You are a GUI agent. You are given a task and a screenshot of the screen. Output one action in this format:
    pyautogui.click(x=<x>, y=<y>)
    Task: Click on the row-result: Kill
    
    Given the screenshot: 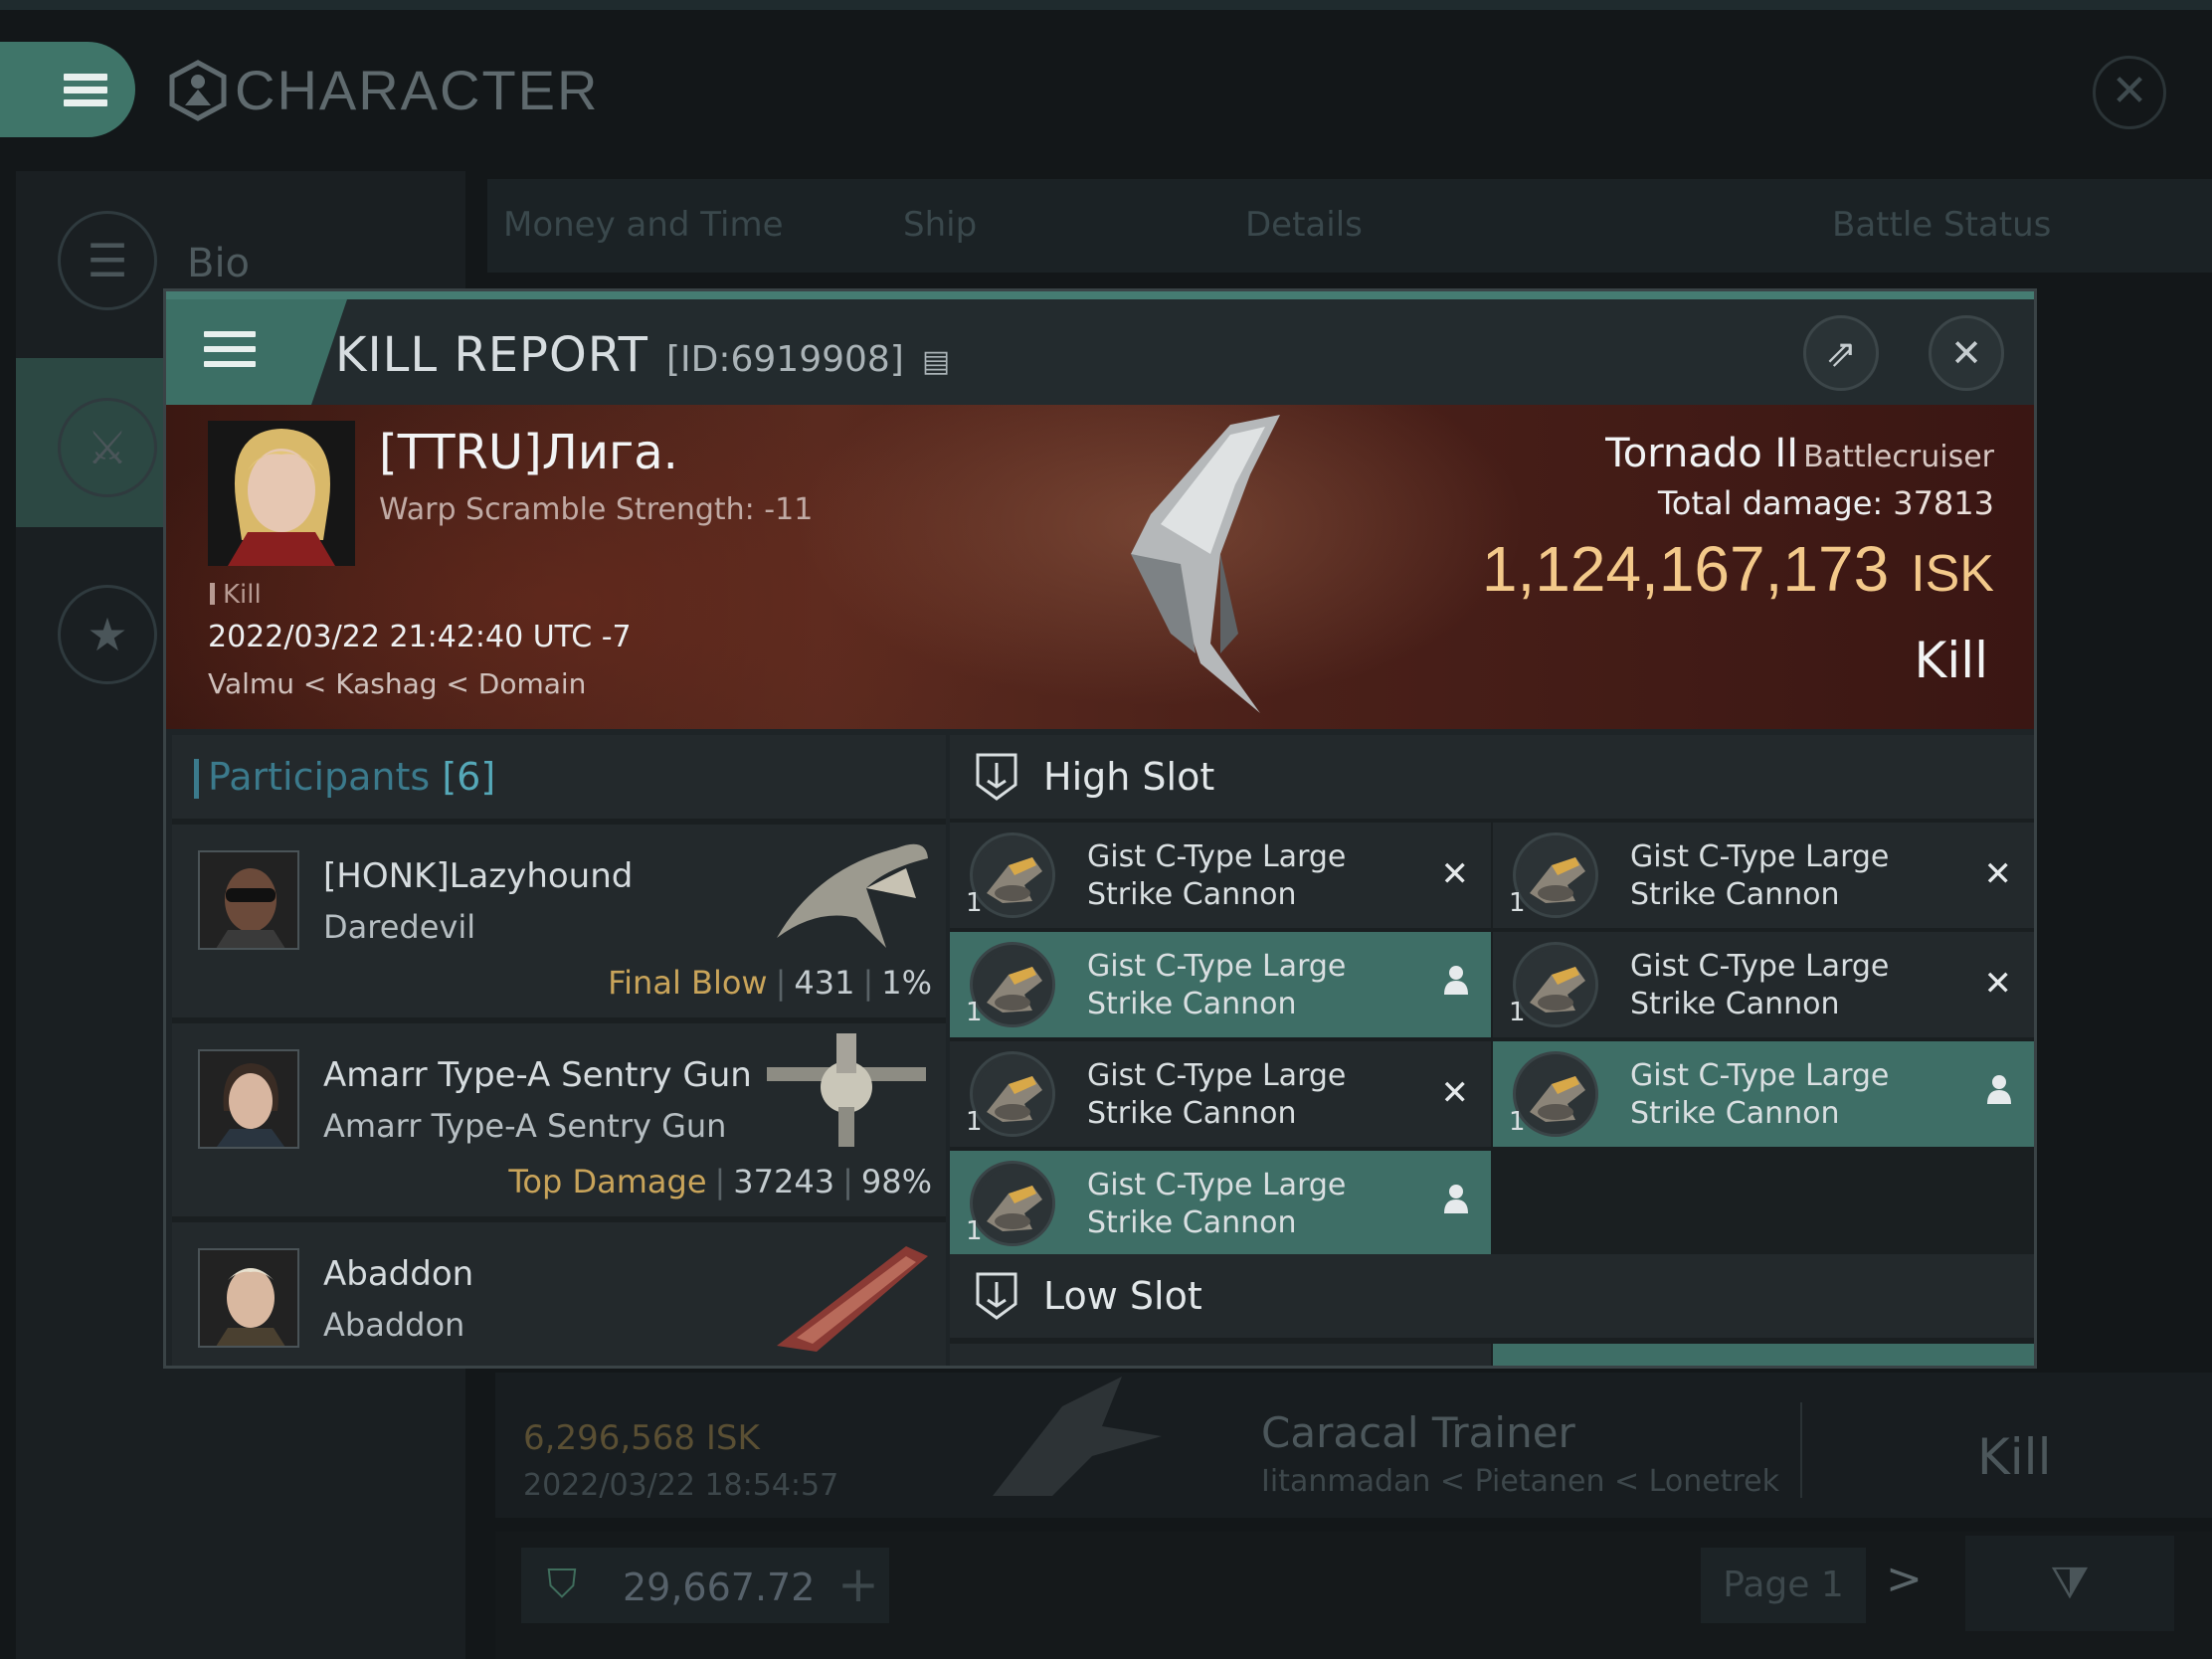 What is the action you would take?
    pyautogui.click(x=2014, y=1457)
    